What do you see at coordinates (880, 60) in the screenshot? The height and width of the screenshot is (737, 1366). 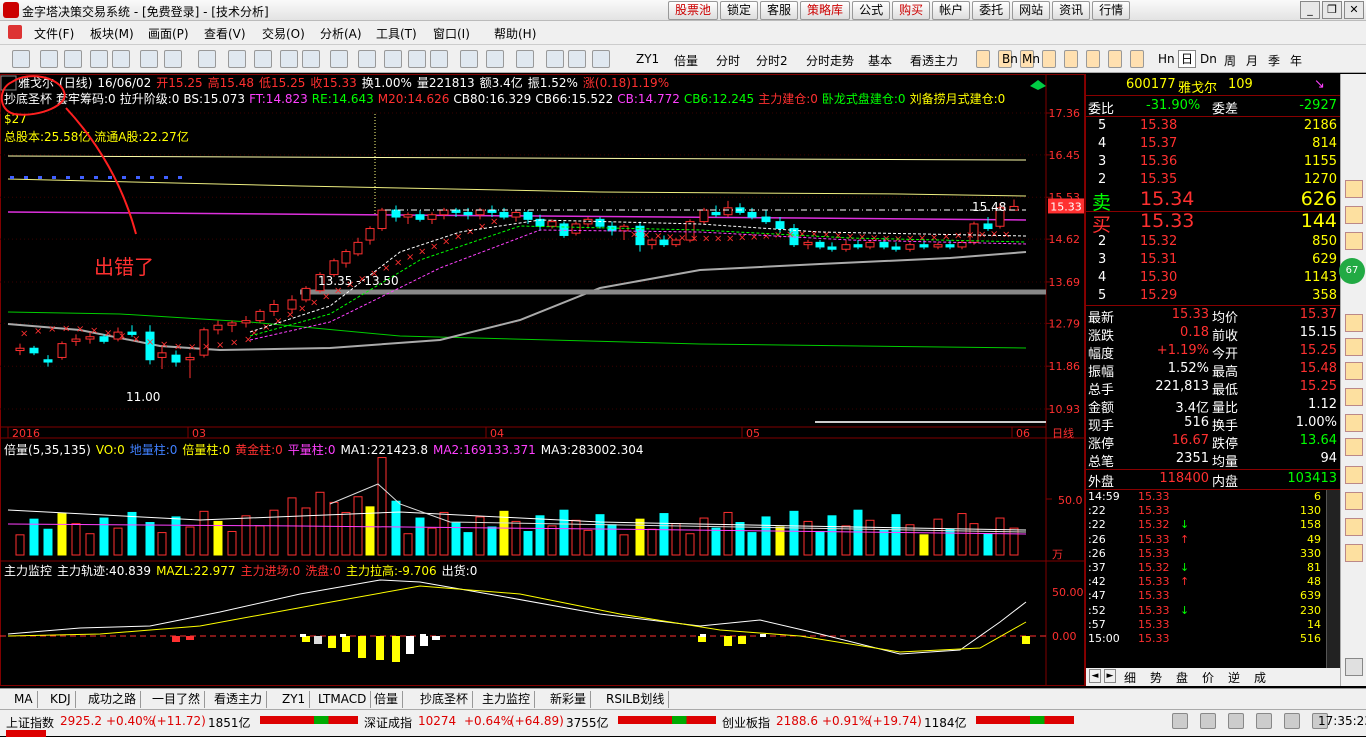 I see `toolbar-btn-5: 基本` at bounding box center [880, 60].